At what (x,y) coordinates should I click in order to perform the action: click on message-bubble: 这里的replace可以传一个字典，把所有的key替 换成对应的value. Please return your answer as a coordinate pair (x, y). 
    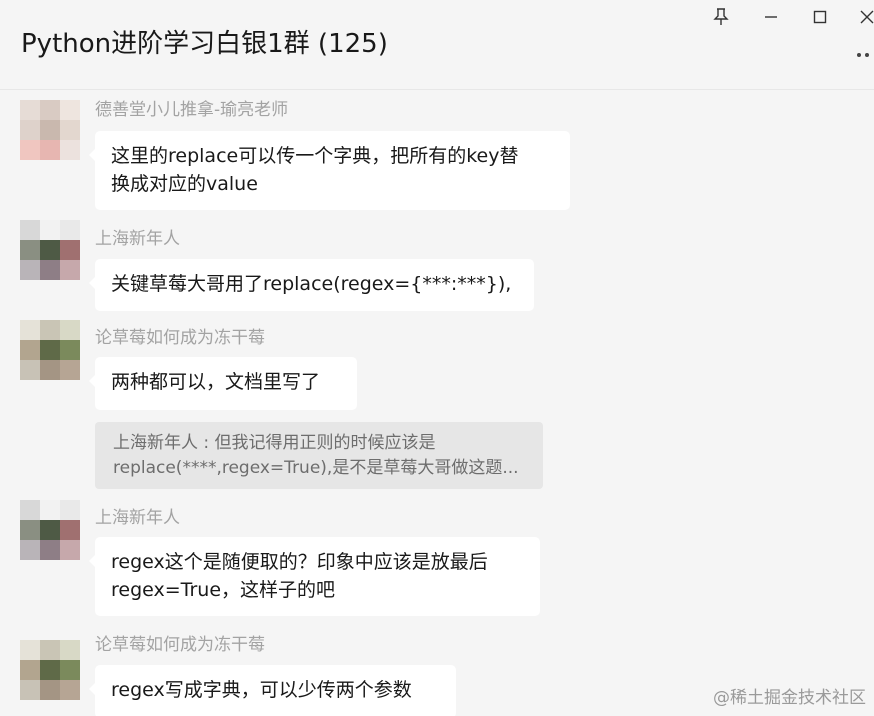
    Looking at the image, I should click on (329, 170).